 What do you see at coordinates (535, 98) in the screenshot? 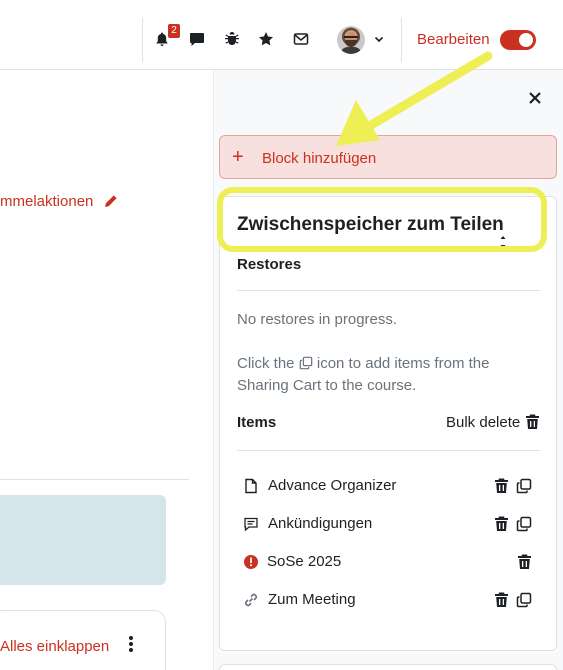
I see `close-icon` at bounding box center [535, 98].